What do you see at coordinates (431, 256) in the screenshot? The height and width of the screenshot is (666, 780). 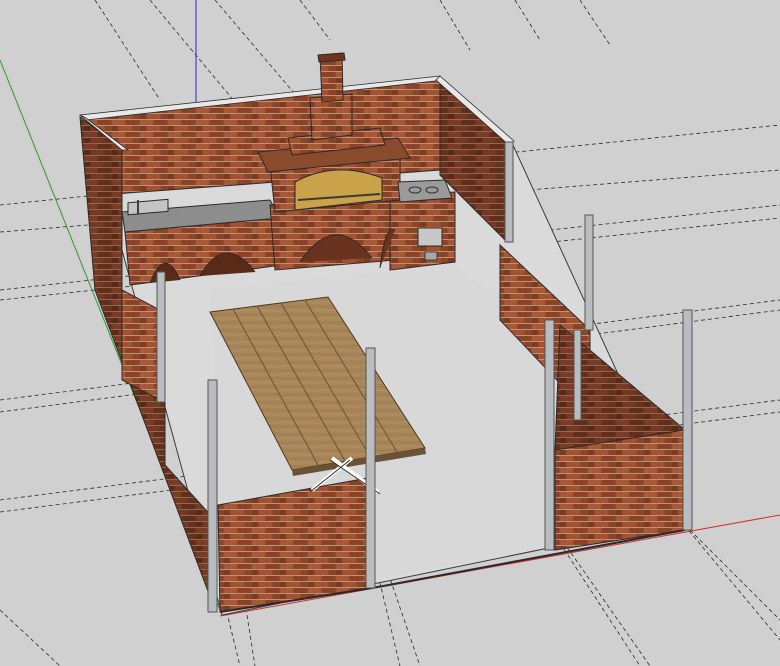 I see `oven-vent` at bounding box center [431, 256].